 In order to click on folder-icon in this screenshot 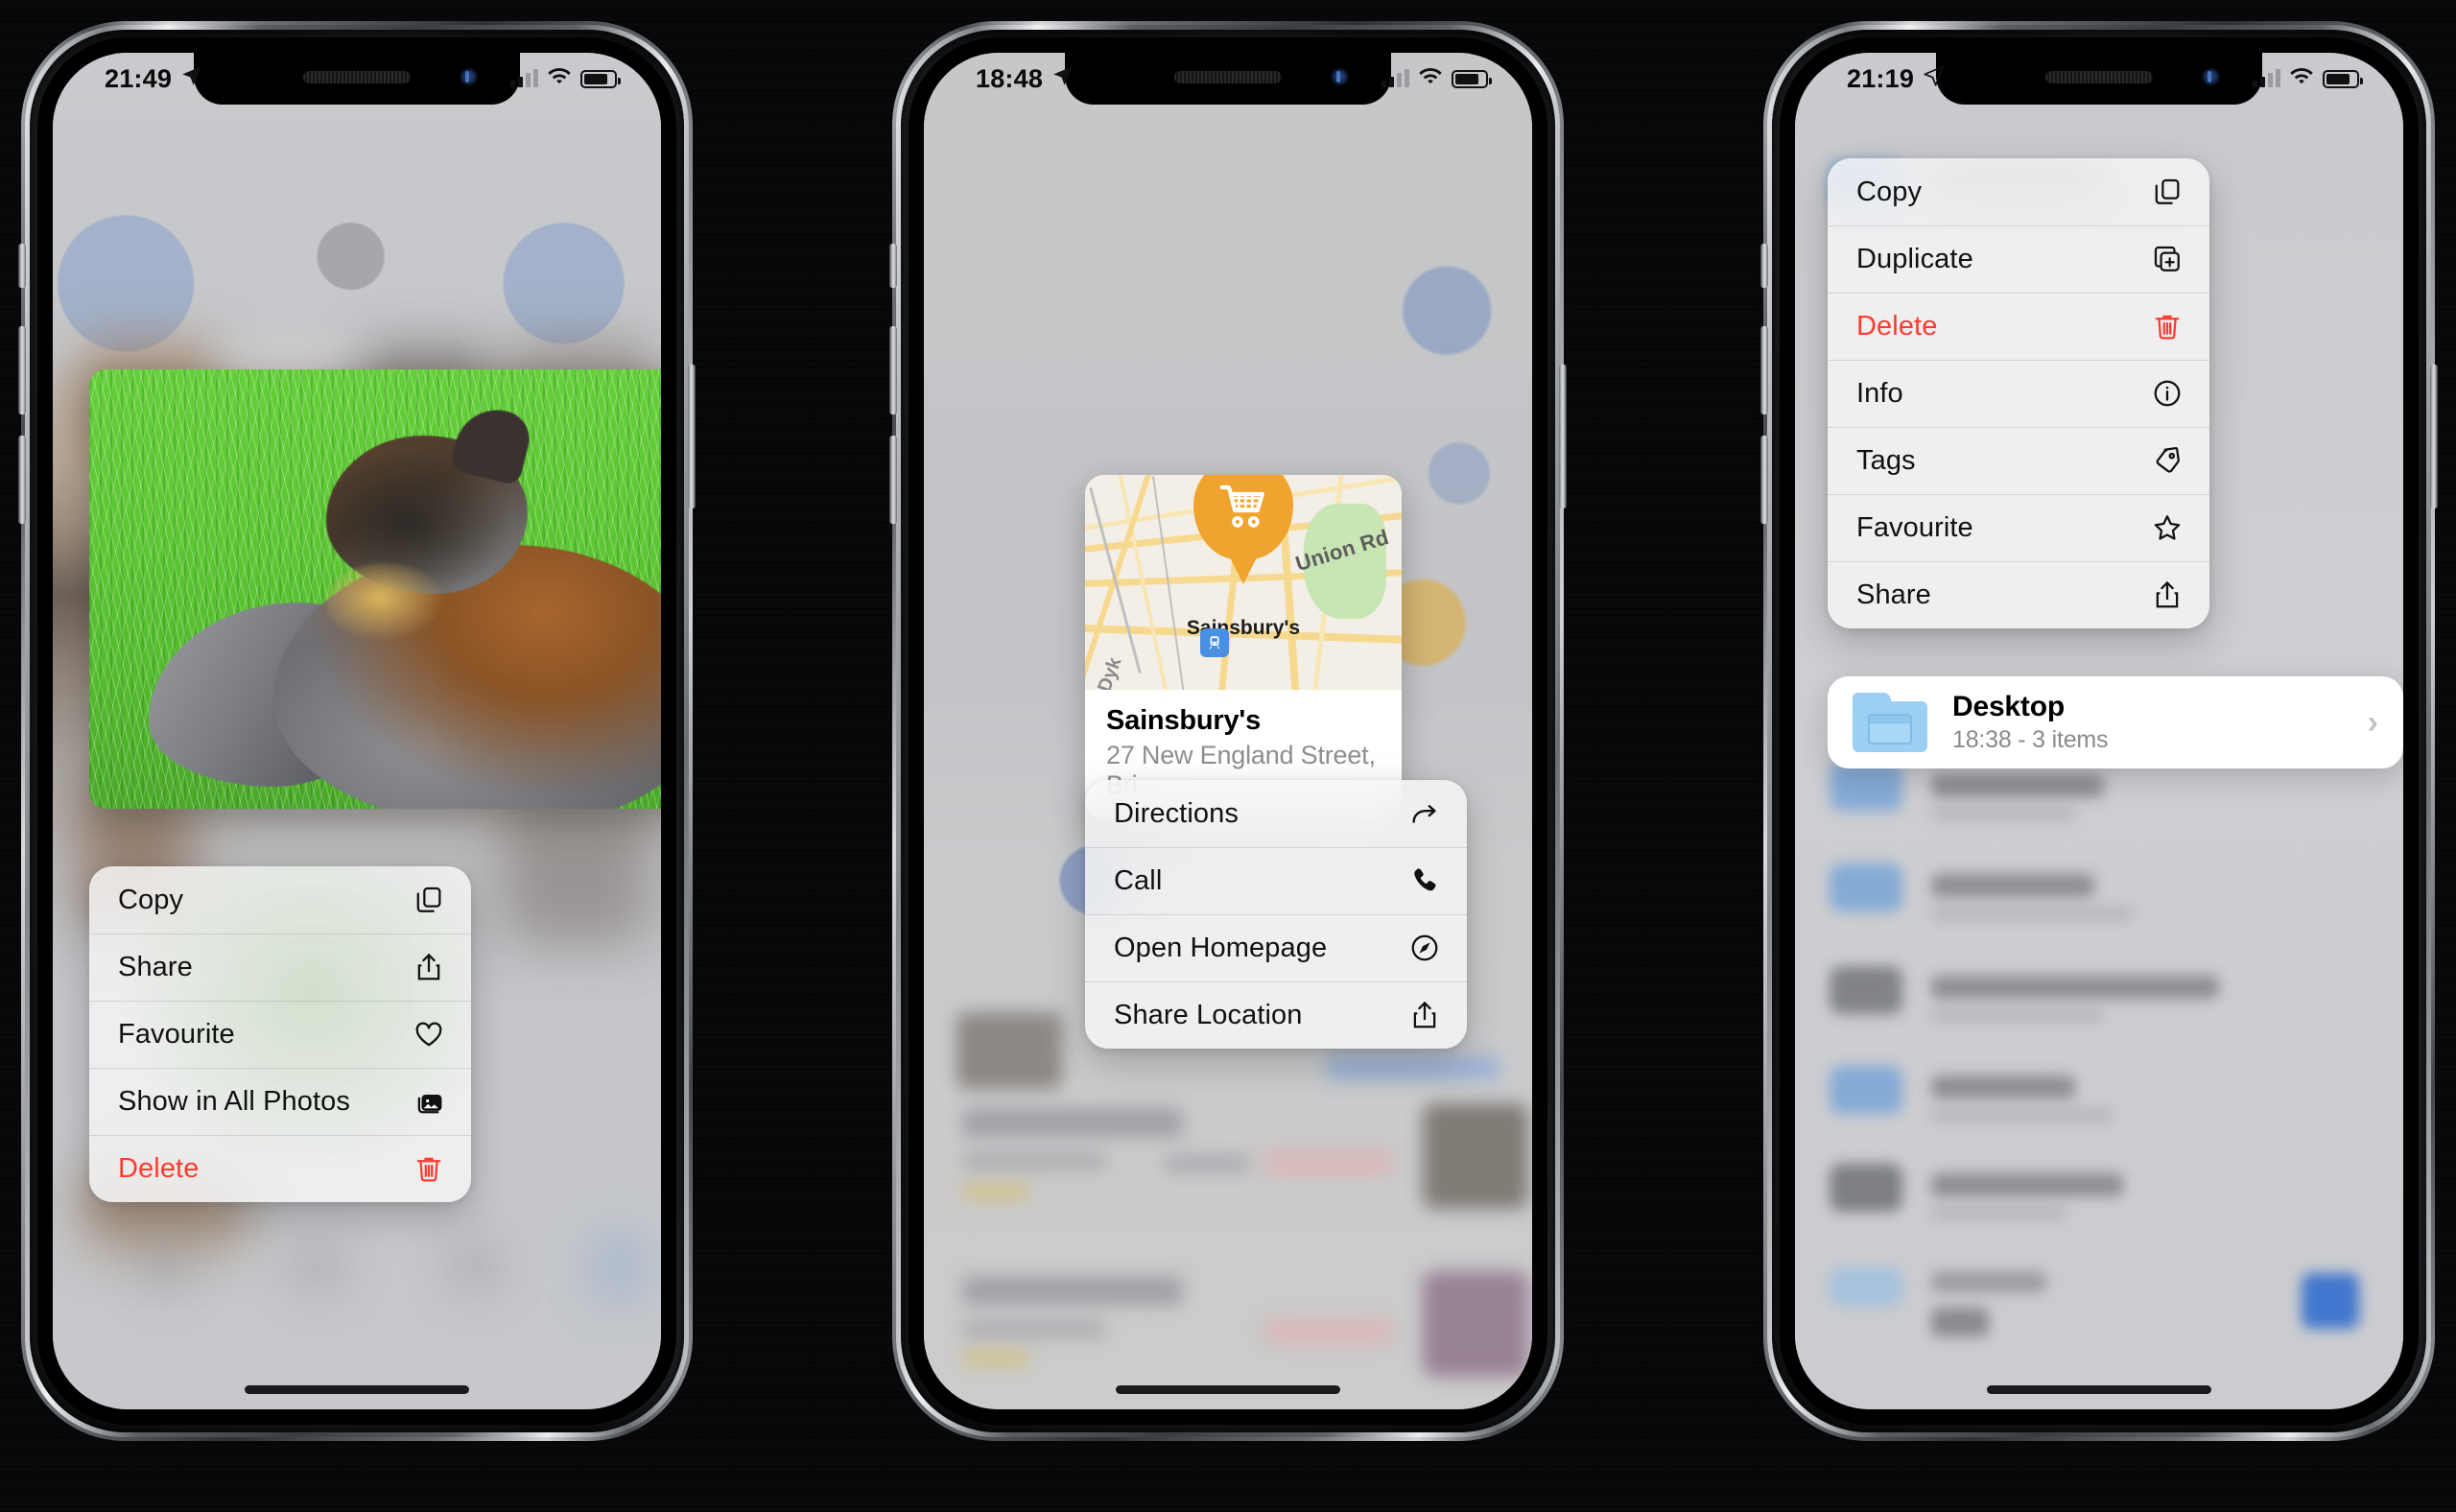, I will do `click(1890, 722)`.